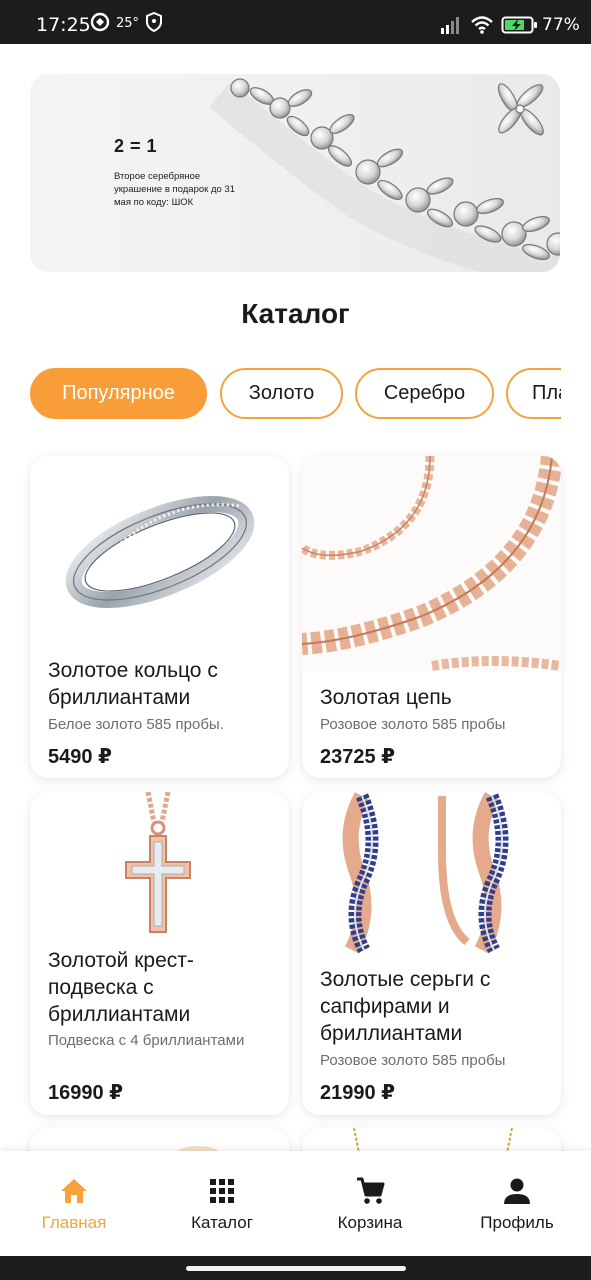  What do you see at coordinates (450, 25) in the screenshot?
I see `signal-icon` at bounding box center [450, 25].